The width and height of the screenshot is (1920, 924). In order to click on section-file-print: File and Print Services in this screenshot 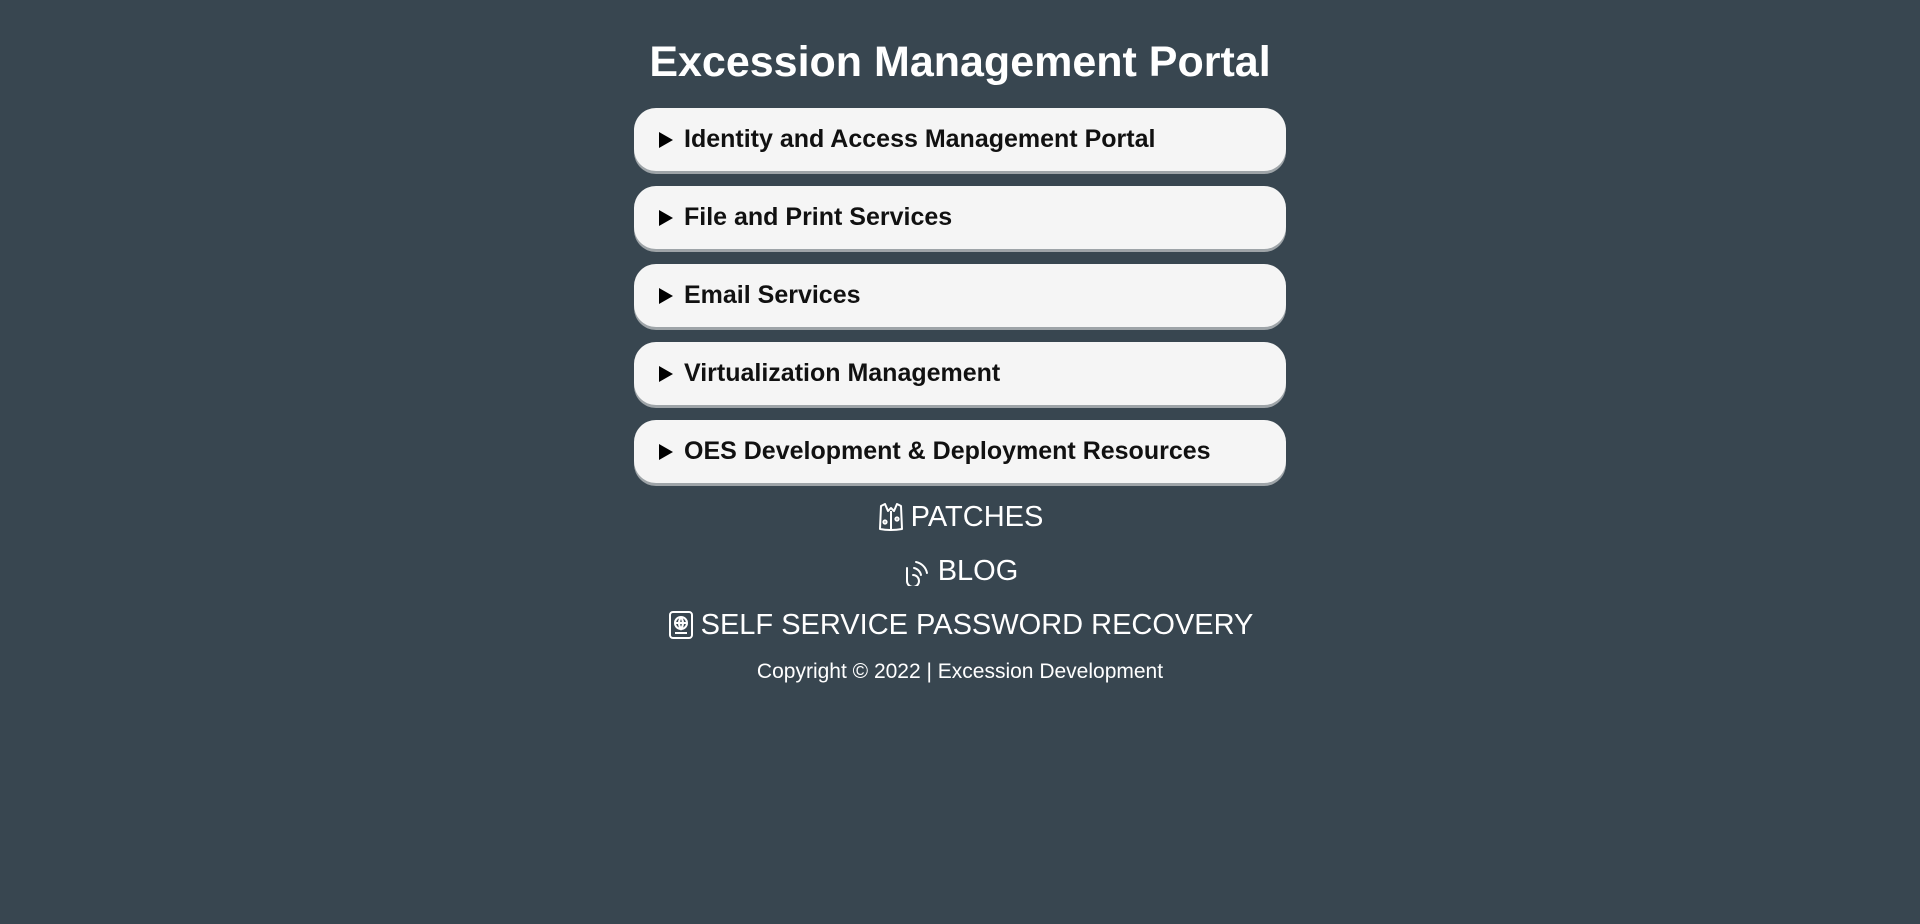, I will do `click(960, 217)`.